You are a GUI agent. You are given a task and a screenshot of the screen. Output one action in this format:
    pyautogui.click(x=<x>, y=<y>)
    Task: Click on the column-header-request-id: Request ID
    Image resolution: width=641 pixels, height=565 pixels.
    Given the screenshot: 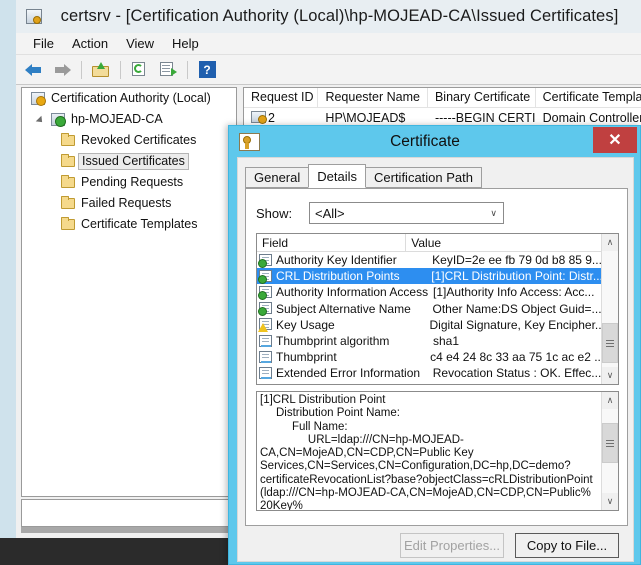 What is the action you would take?
    pyautogui.click(x=281, y=97)
    